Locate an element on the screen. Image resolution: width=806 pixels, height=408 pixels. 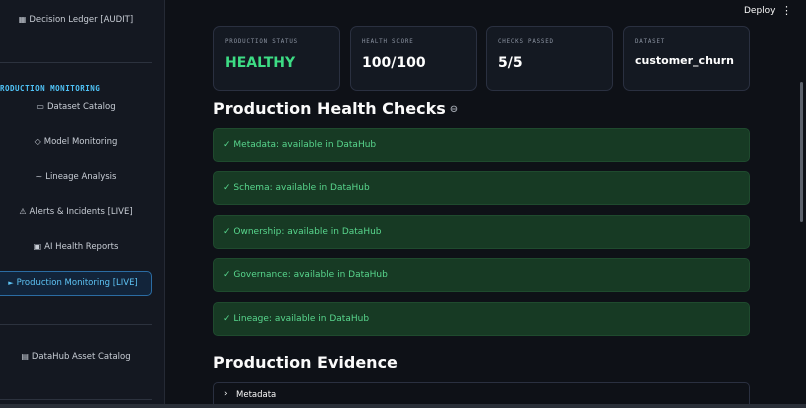
sidebar-item-production-monitoring: ► Production Monitoring [LIVE] is located at coordinates (76, 283).